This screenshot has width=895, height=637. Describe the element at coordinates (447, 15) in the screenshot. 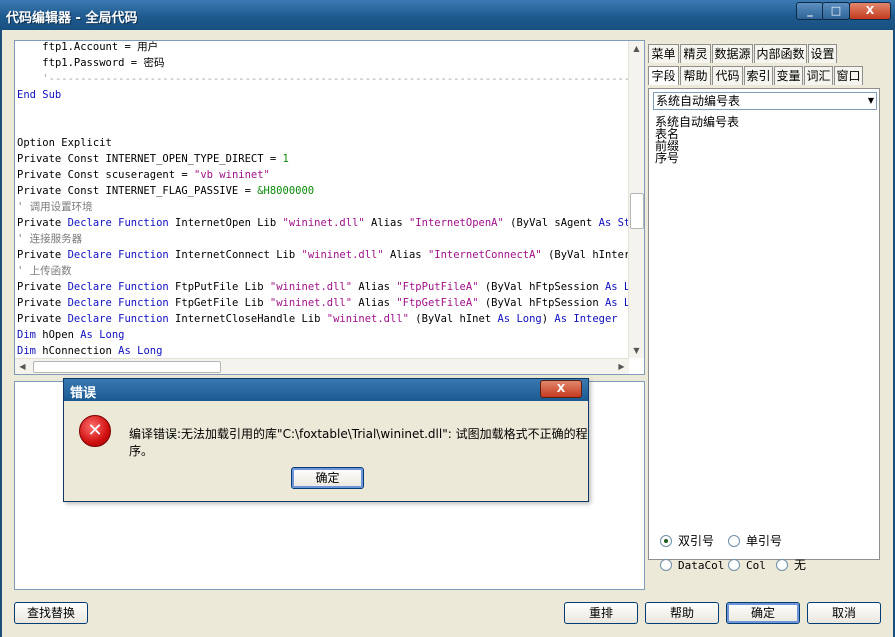

I see `window-titlebar: 代码编辑器 - 全局代码 _ □ X` at that location.